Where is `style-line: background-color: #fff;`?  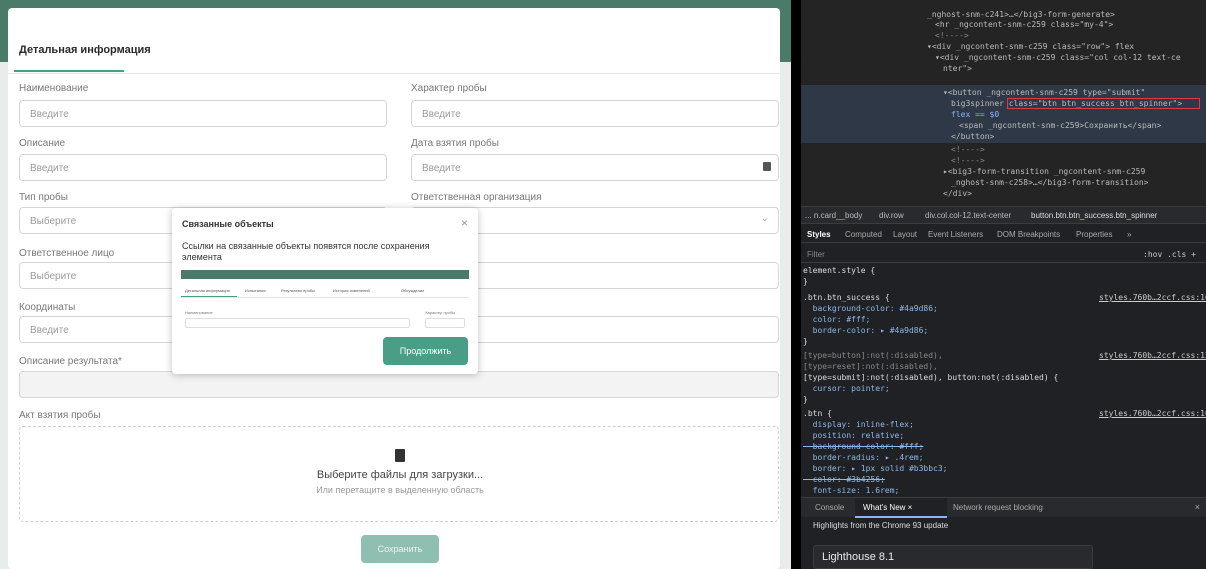
style-line: background-color: #fff; is located at coordinates (863, 446).